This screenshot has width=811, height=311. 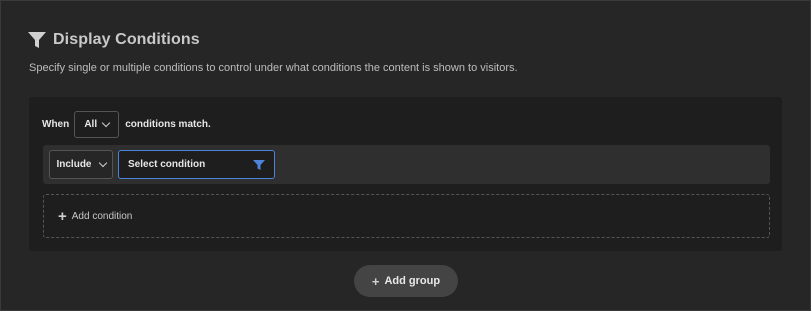 What do you see at coordinates (74, 164) in the screenshot?
I see `include-value: Include` at bounding box center [74, 164].